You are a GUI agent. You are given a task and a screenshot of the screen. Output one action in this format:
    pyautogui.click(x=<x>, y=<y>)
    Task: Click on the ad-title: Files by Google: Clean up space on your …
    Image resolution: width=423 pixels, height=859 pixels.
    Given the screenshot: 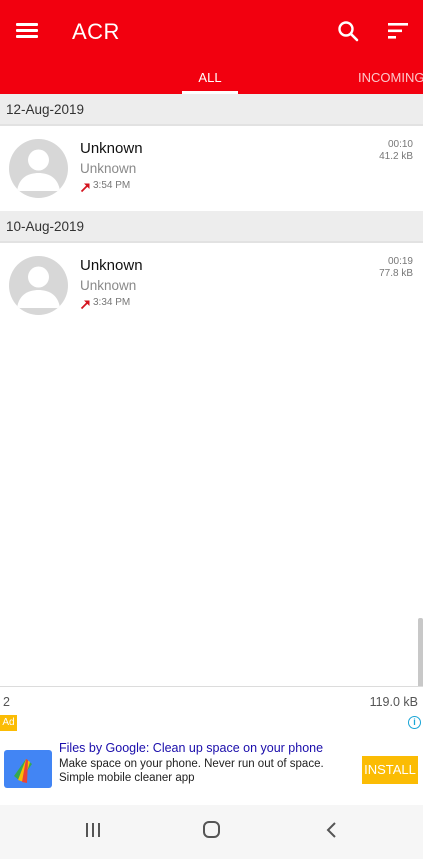 What is the action you would take?
    pyautogui.click(x=191, y=748)
    